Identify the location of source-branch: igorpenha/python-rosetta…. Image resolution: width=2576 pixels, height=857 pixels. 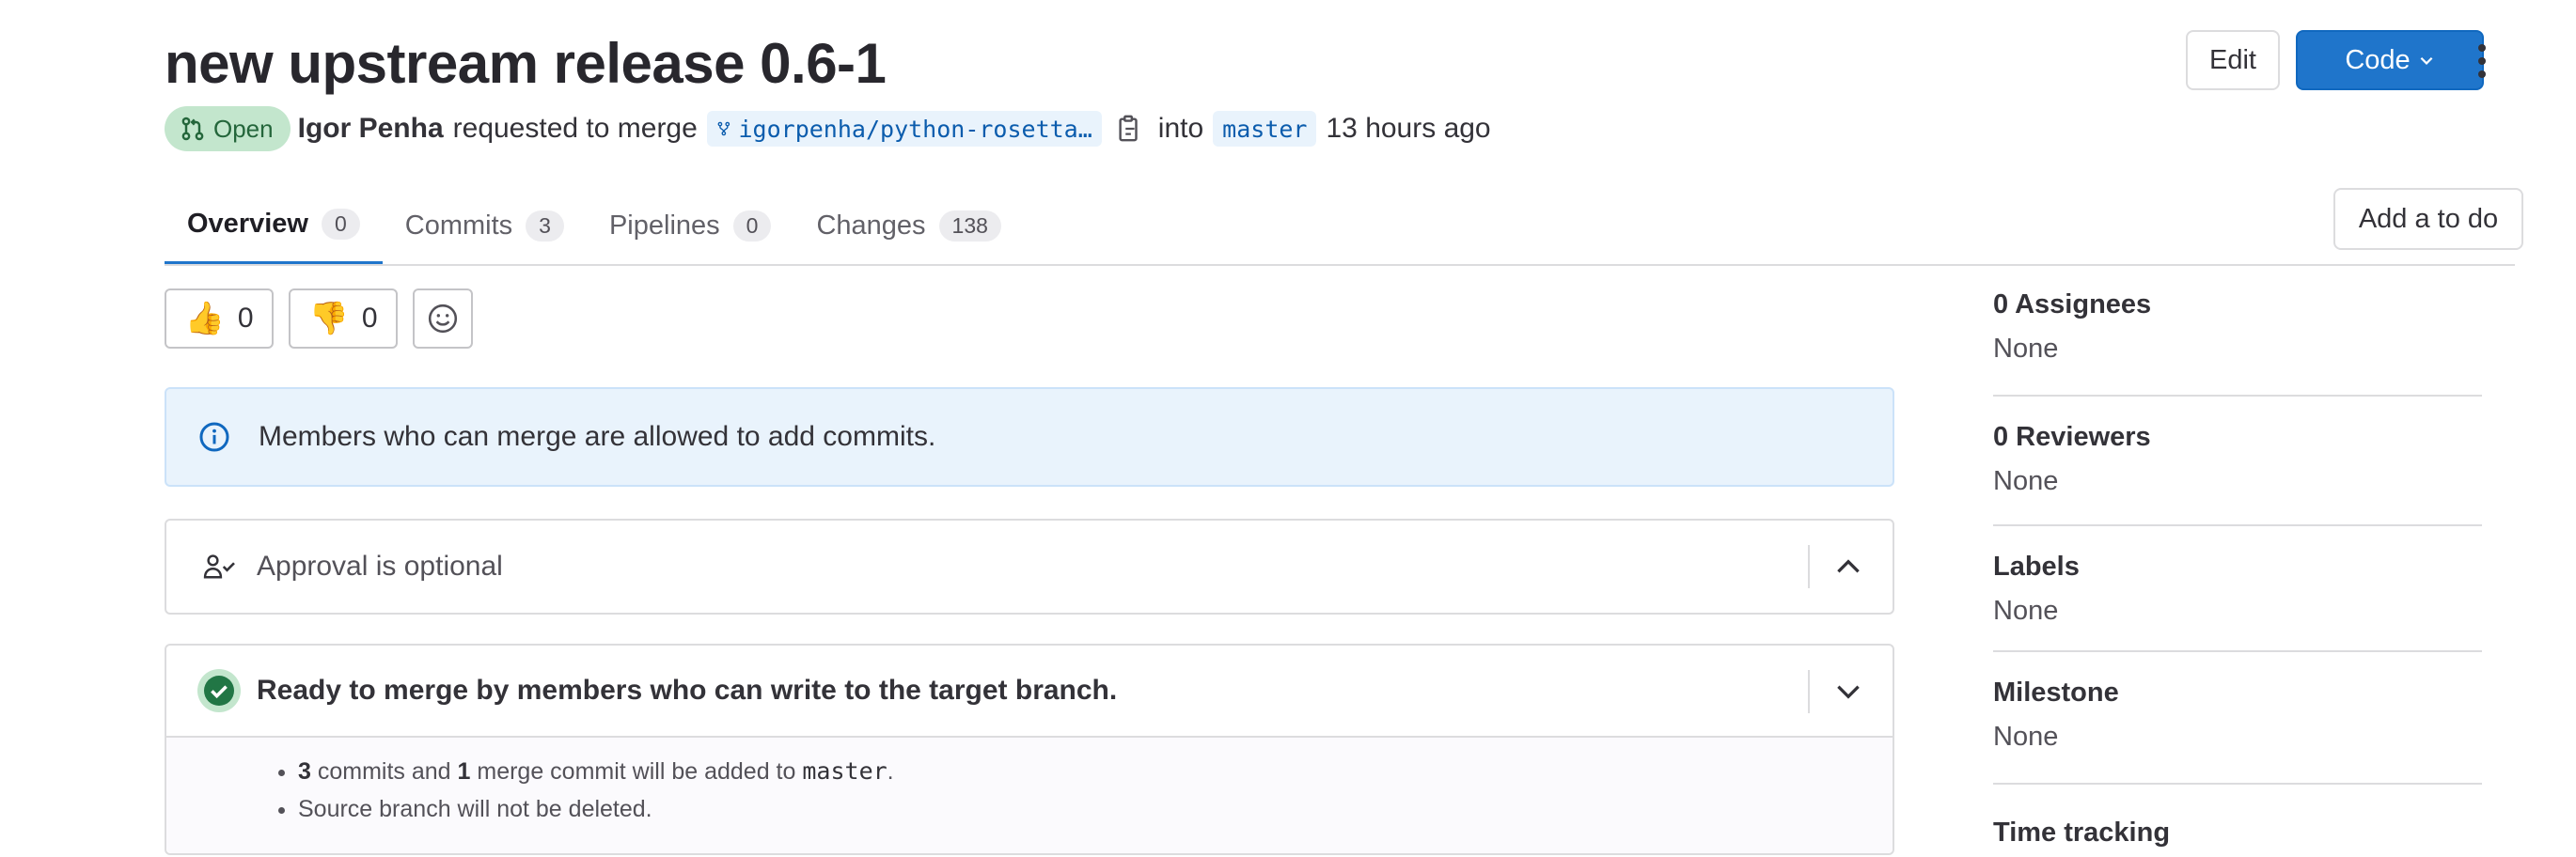
(904, 129).